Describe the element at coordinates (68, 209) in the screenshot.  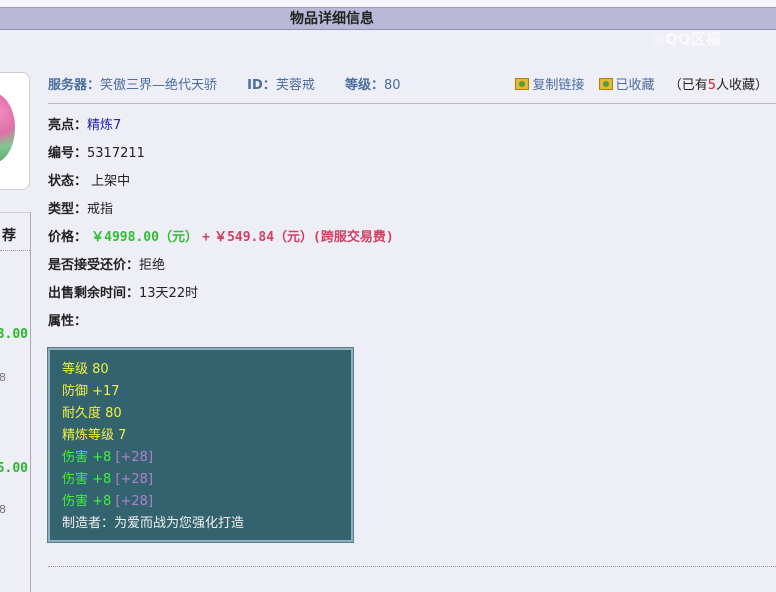
I see `detail-label: 类型：` at that location.